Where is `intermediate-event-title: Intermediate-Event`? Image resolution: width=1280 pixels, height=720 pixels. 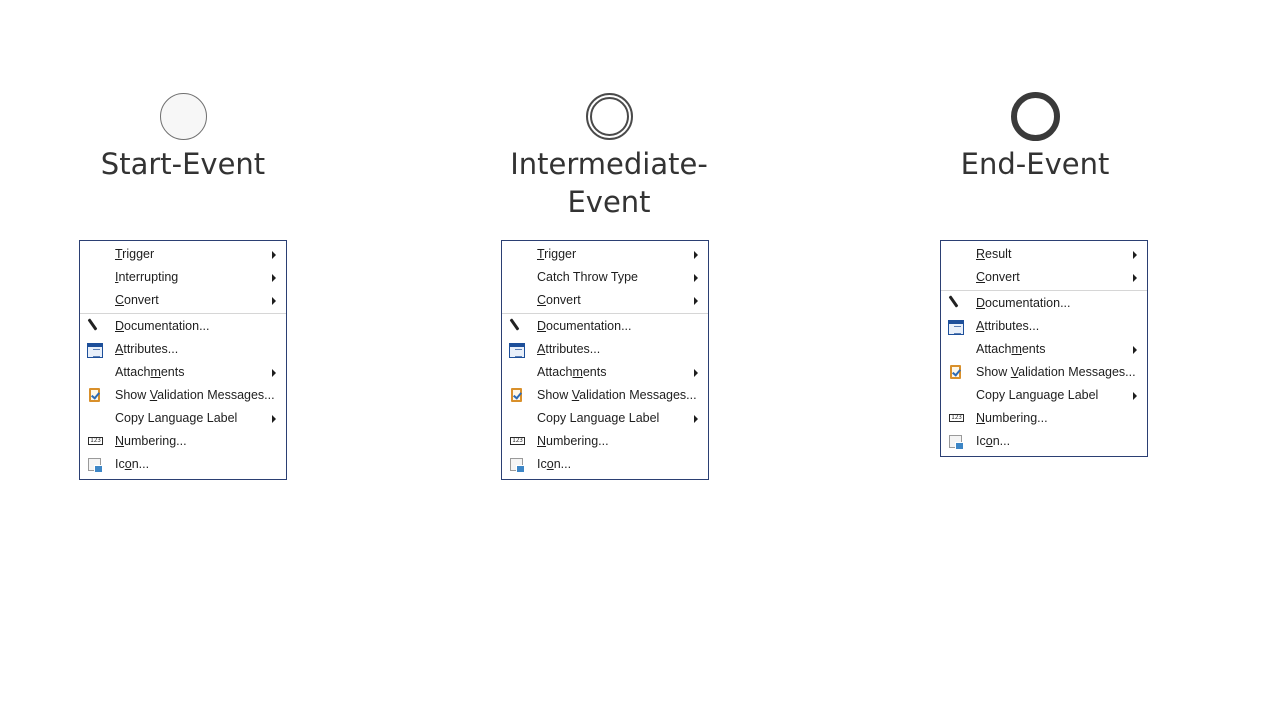
intermediate-event-title: Intermediate-Event is located at coordinates (609, 183).